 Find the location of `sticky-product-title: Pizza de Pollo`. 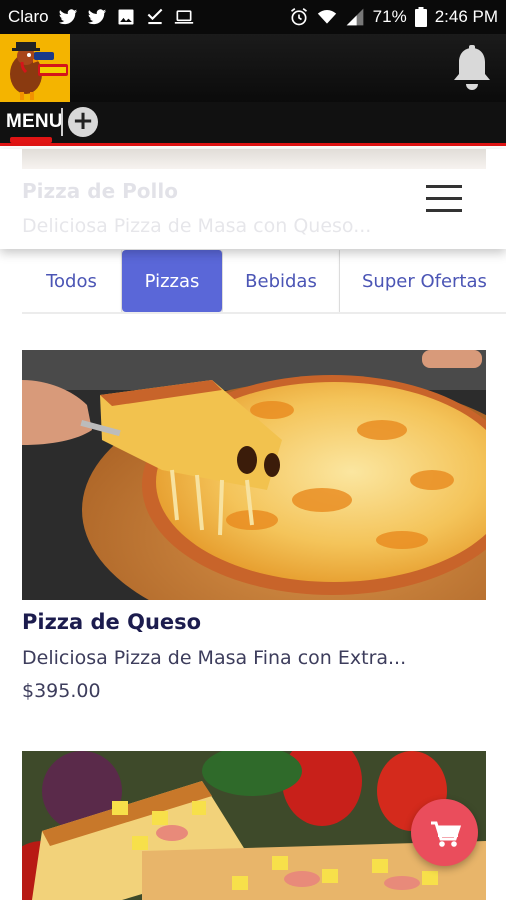

sticky-product-title: Pizza de Pollo is located at coordinates (100, 191).